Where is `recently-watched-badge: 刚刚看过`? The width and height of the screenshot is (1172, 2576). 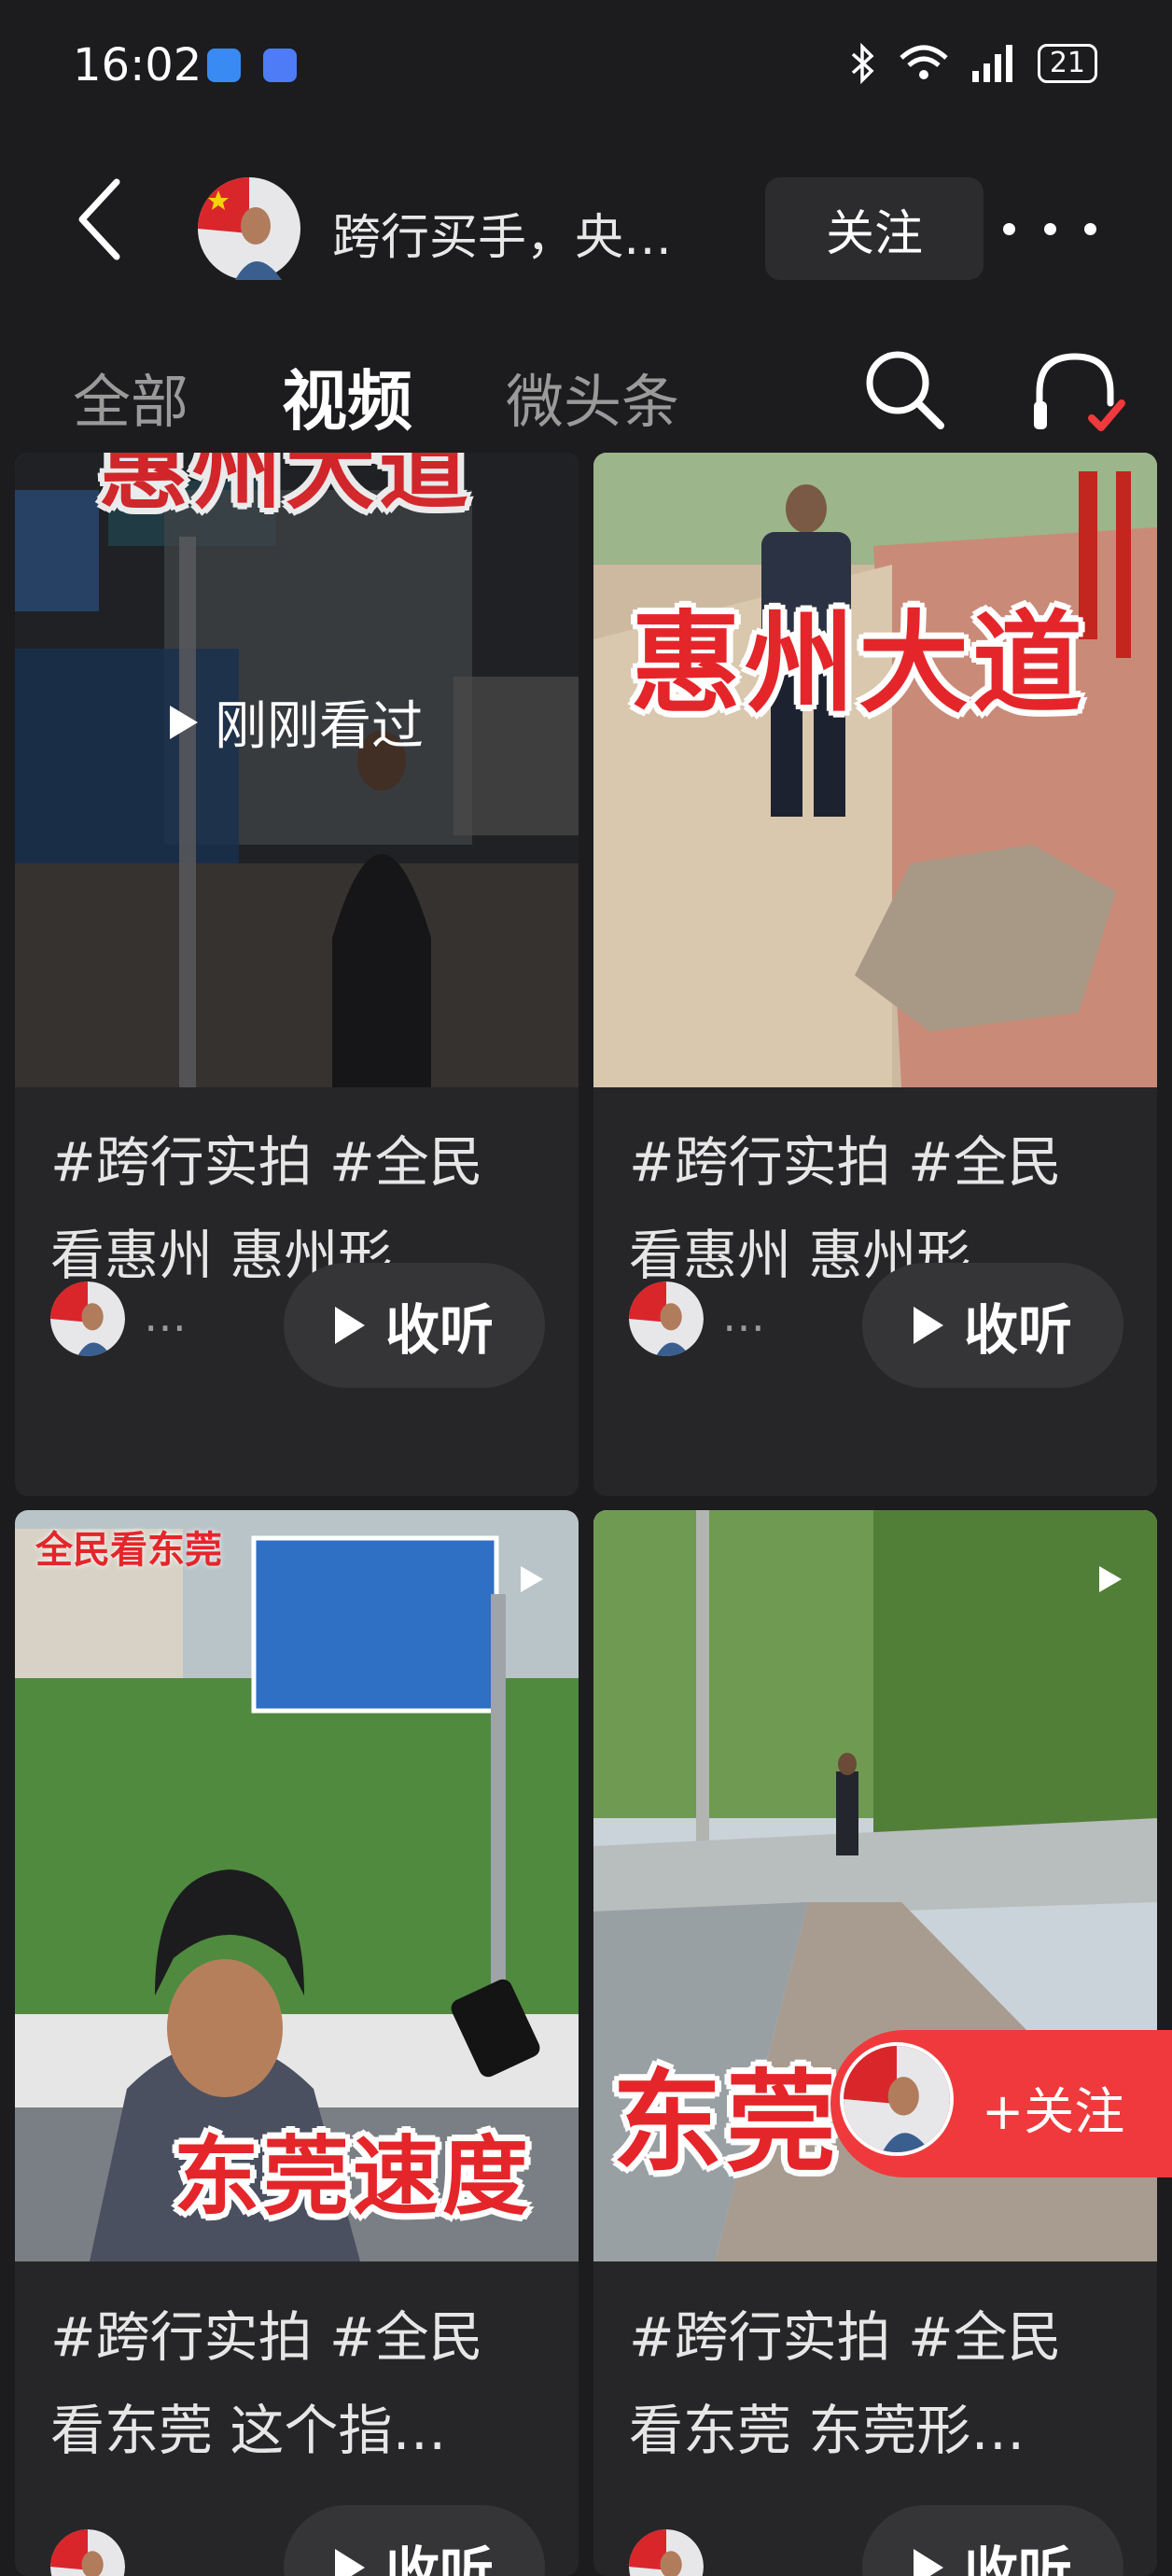
recently-watched-badge: 刚刚看过 is located at coordinates (297, 722).